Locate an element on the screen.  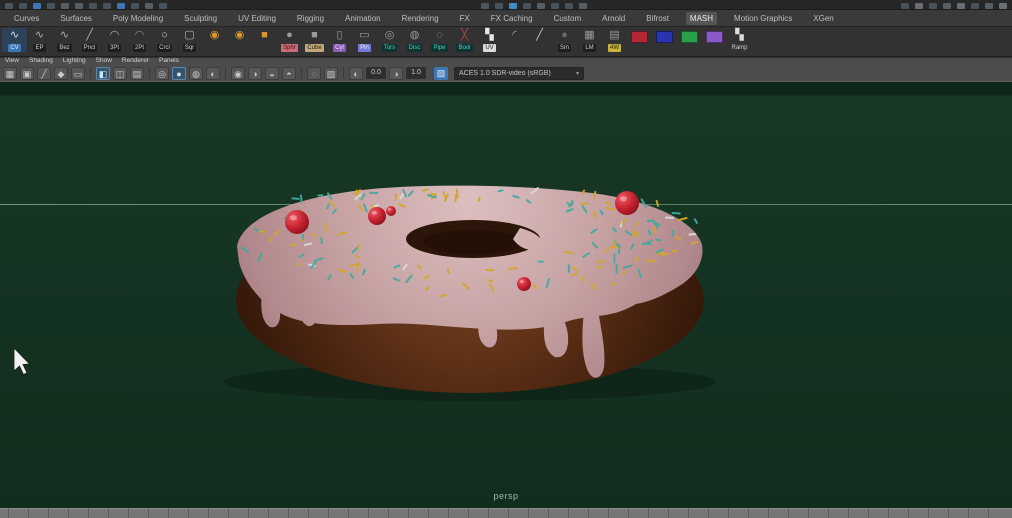
lattice-tool: ▦ LM is located at coordinates (589, 40).